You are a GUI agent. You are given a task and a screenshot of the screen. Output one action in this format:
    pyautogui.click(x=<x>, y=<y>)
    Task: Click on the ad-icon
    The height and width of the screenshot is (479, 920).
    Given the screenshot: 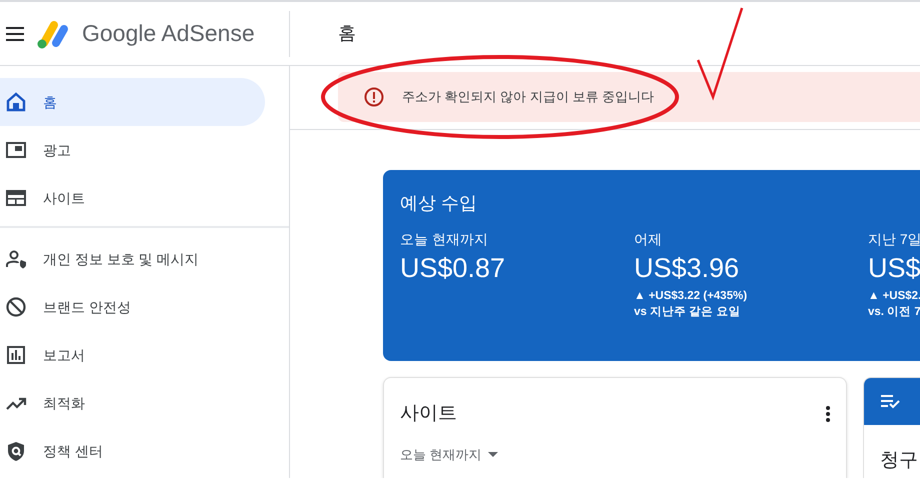 What is the action you would take?
    pyautogui.click(x=16, y=150)
    